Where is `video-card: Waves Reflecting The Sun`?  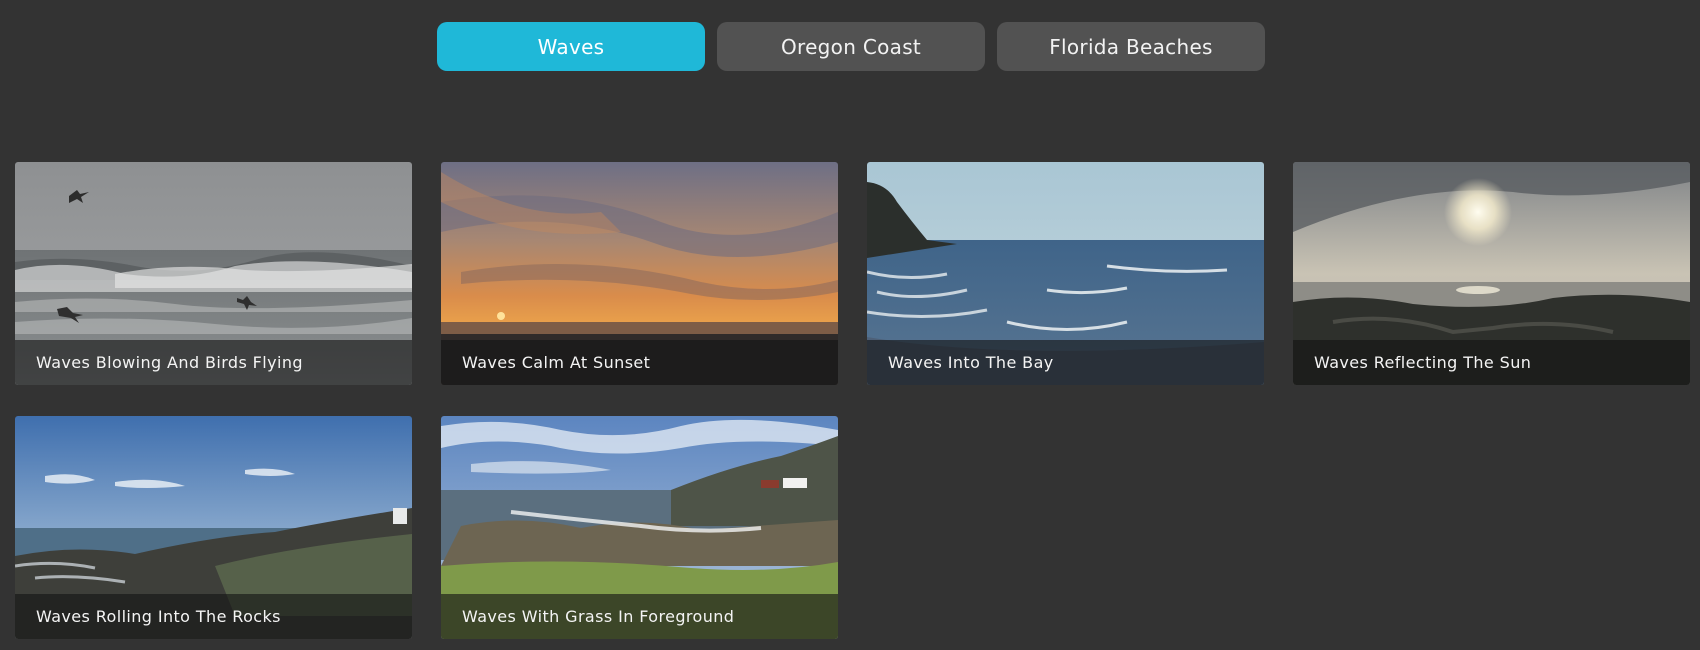
video-card: Waves Reflecting The Sun is located at coordinates (1491, 273).